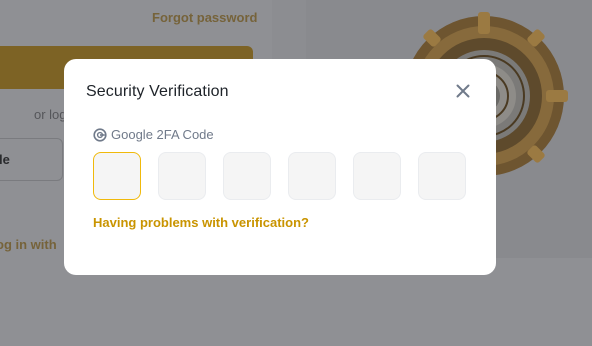 The height and width of the screenshot is (346, 592). I want to click on modal-title: Security Verification, so click(157, 91).